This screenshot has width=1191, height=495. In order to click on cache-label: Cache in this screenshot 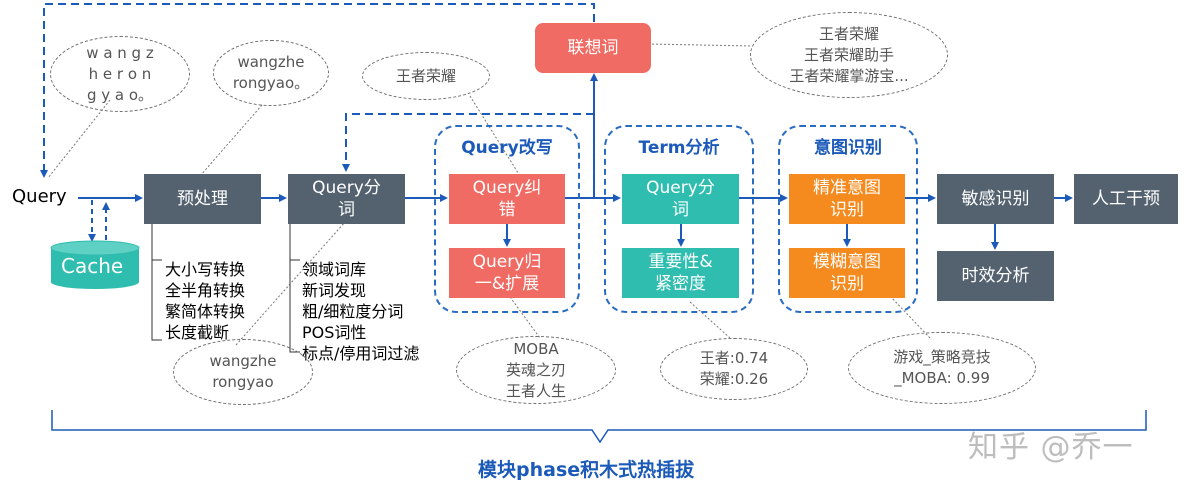, I will do `click(92, 266)`.